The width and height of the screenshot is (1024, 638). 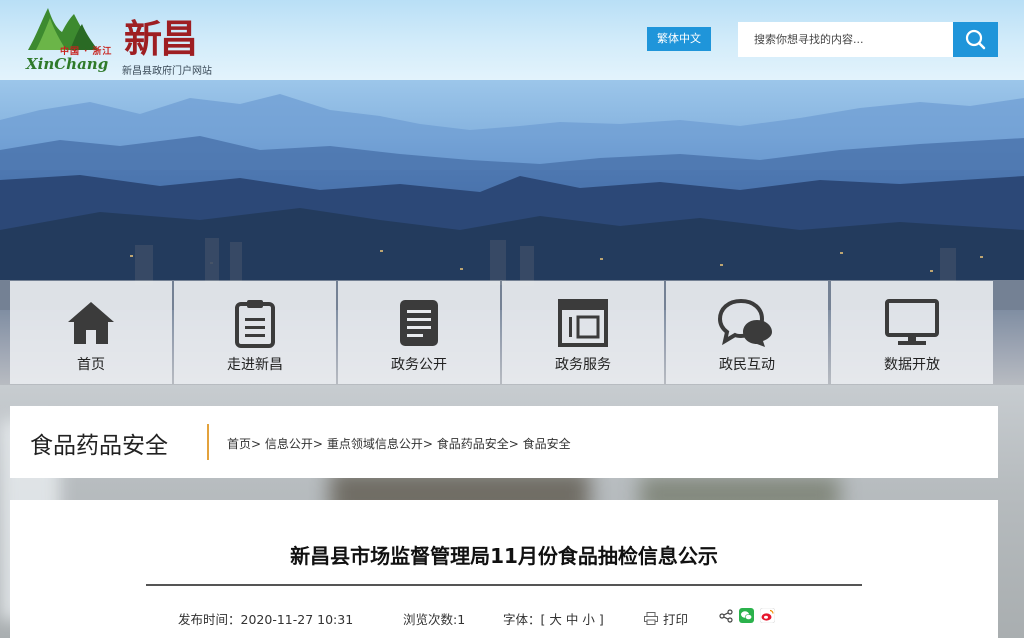 I want to click on publish-time: 发布时间：2020-11-27 10:31, so click(x=265, y=618).